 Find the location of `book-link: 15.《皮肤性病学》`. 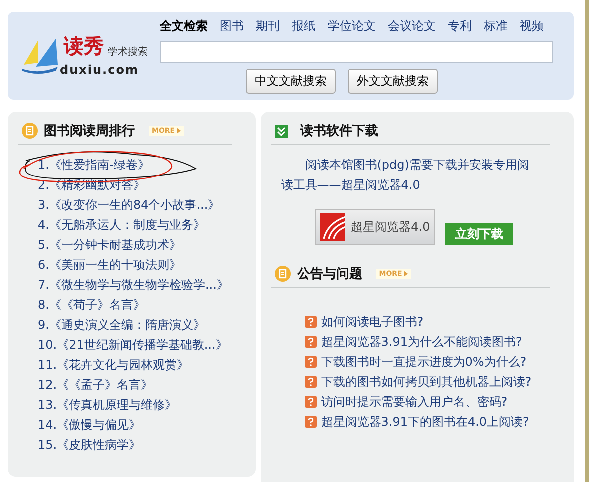

book-link: 15.《皮肤性病学》 is located at coordinates (142, 445).